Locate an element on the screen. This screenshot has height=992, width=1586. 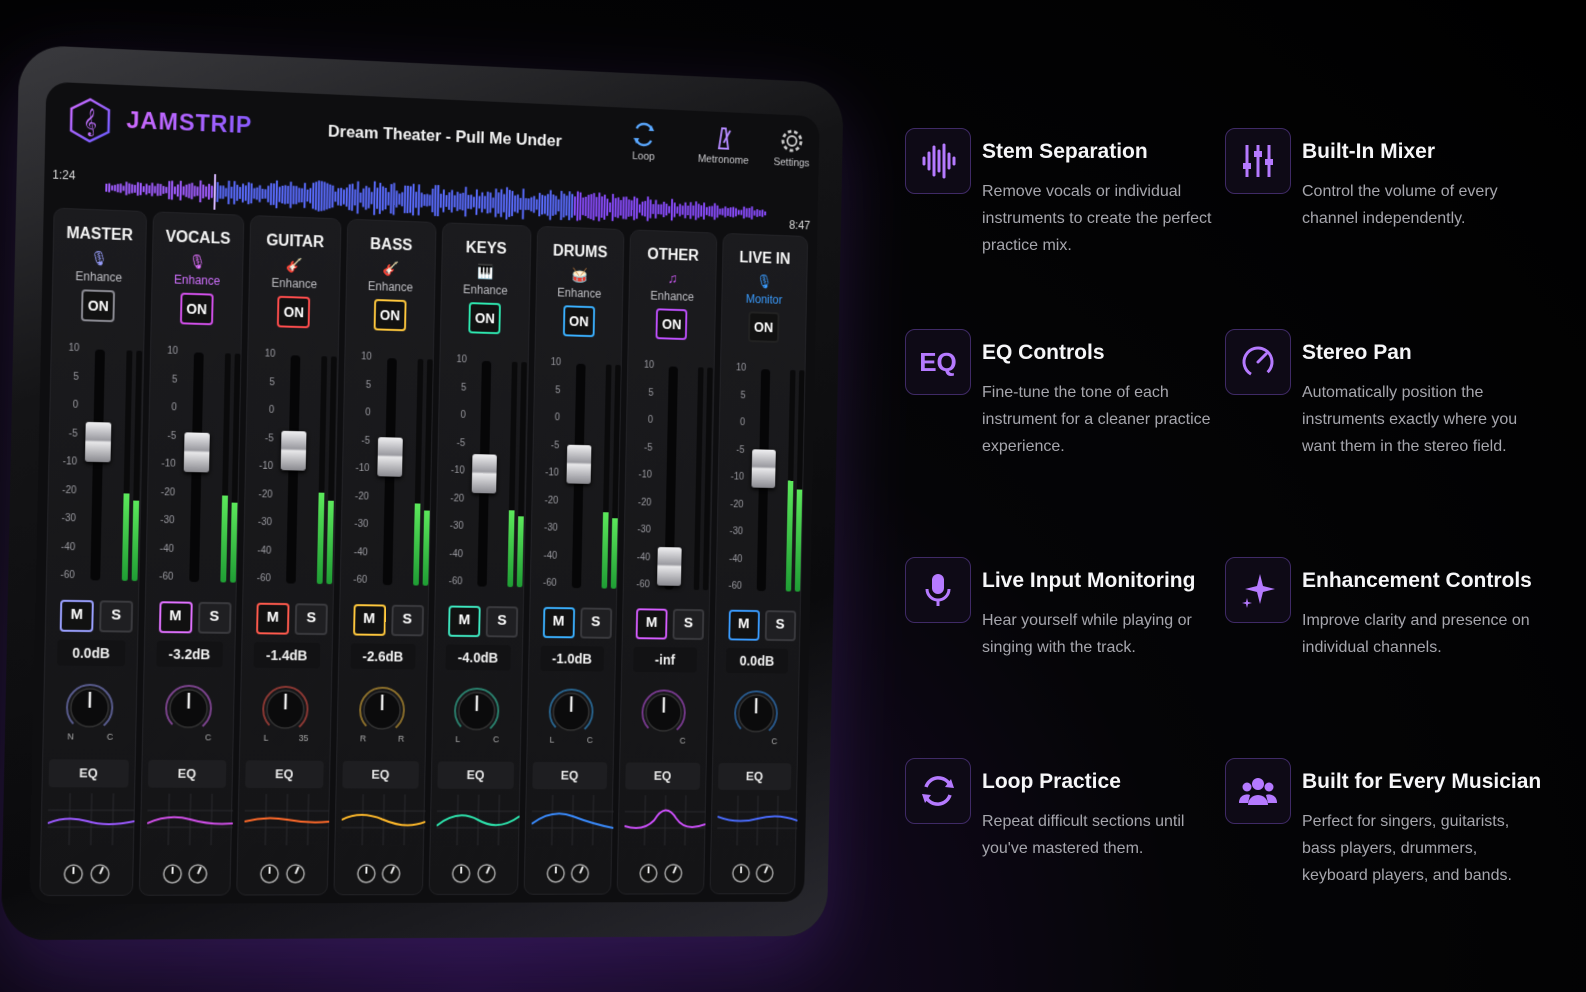
loop-button: Loop is located at coordinates (644, 142).